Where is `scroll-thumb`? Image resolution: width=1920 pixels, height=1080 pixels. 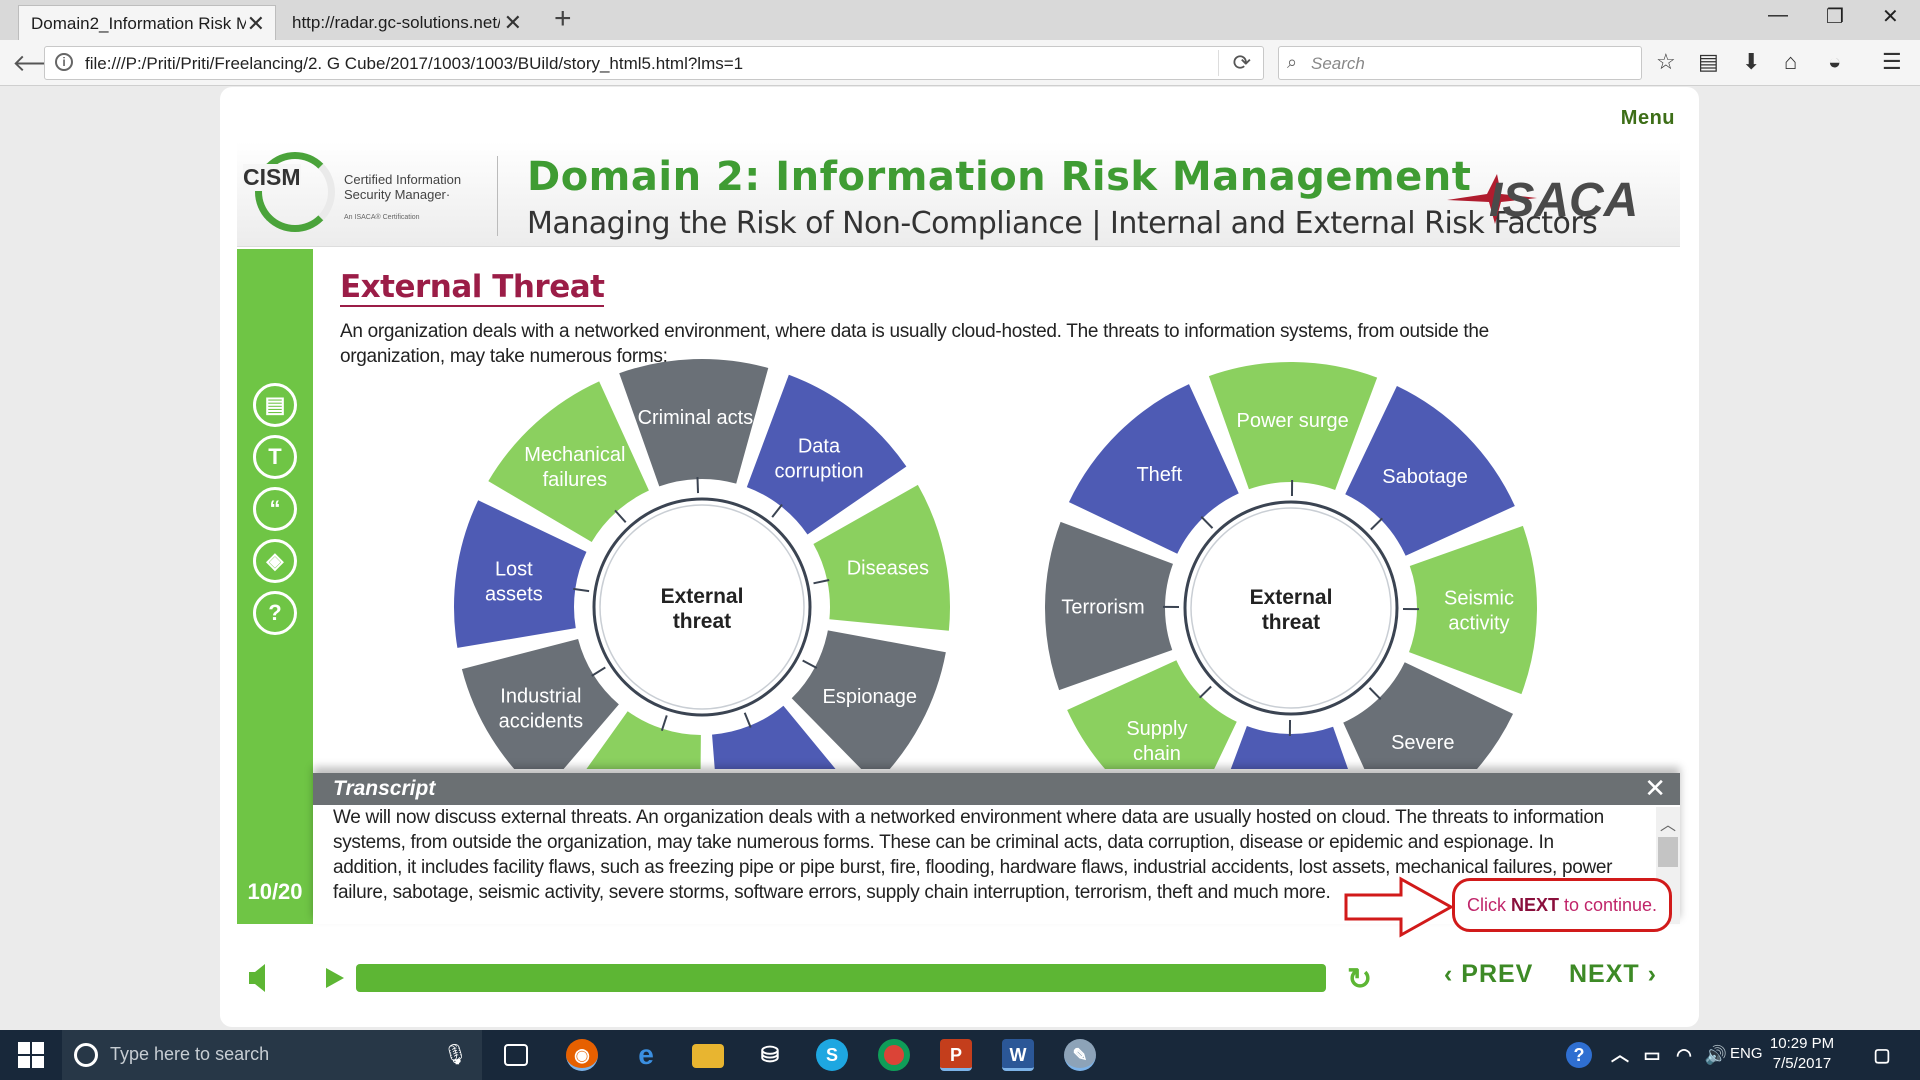
scroll-thumb is located at coordinates (1668, 852).